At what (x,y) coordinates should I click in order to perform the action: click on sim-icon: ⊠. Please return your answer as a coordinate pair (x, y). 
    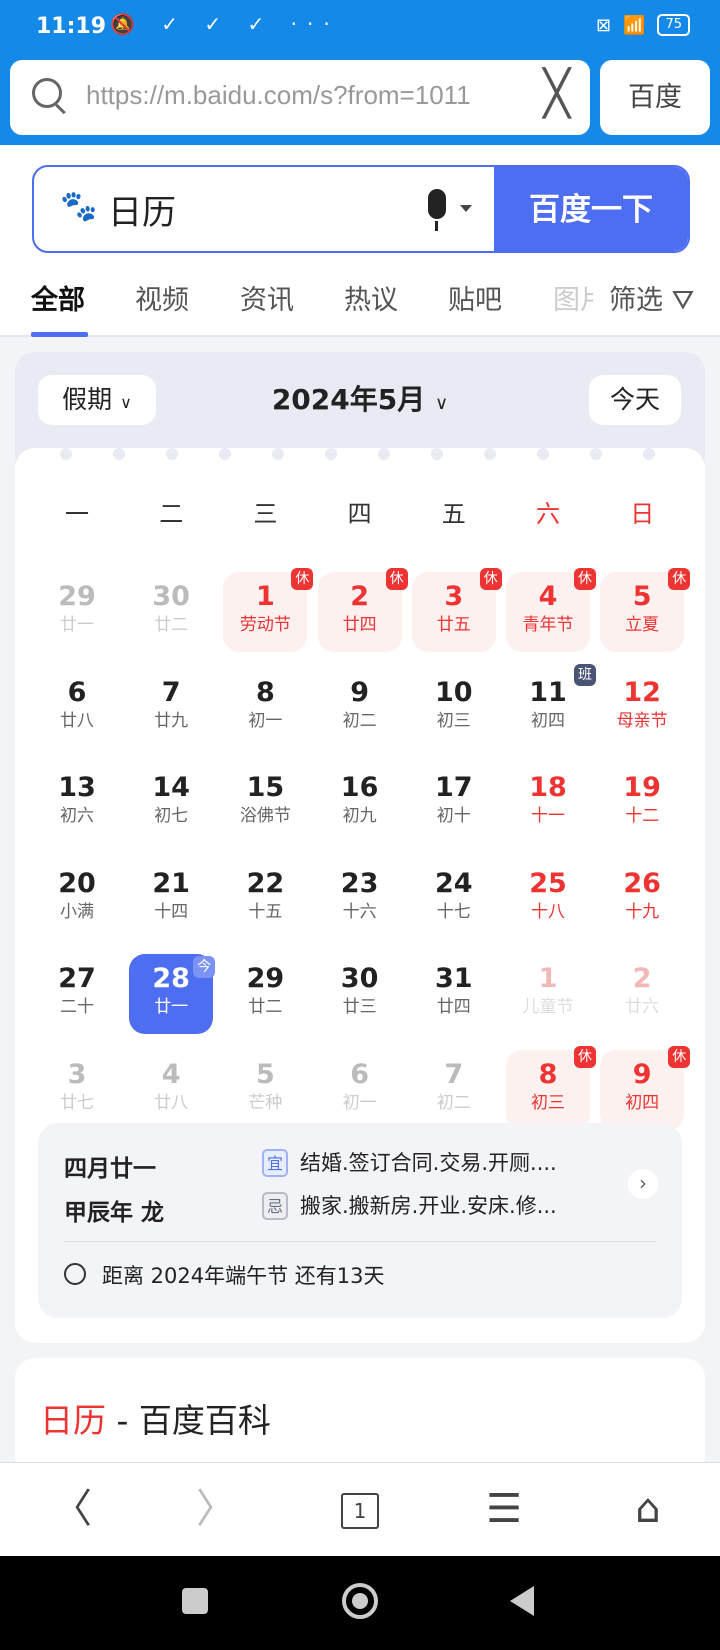
    Looking at the image, I should click on (603, 25).